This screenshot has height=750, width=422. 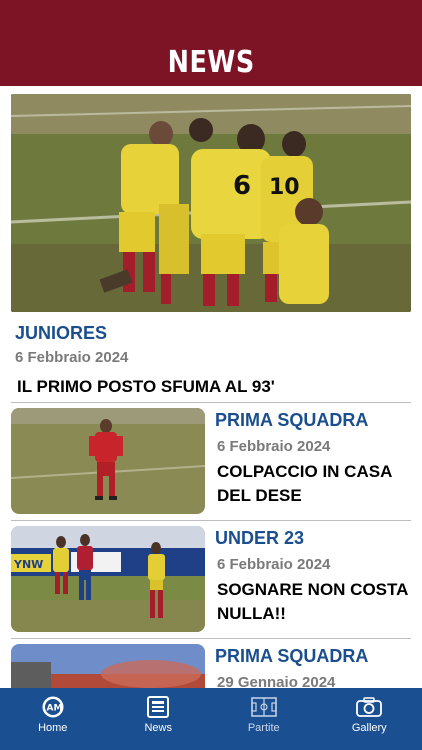 What do you see at coordinates (260, 538) in the screenshot?
I see `news-category: UNDER 23` at bounding box center [260, 538].